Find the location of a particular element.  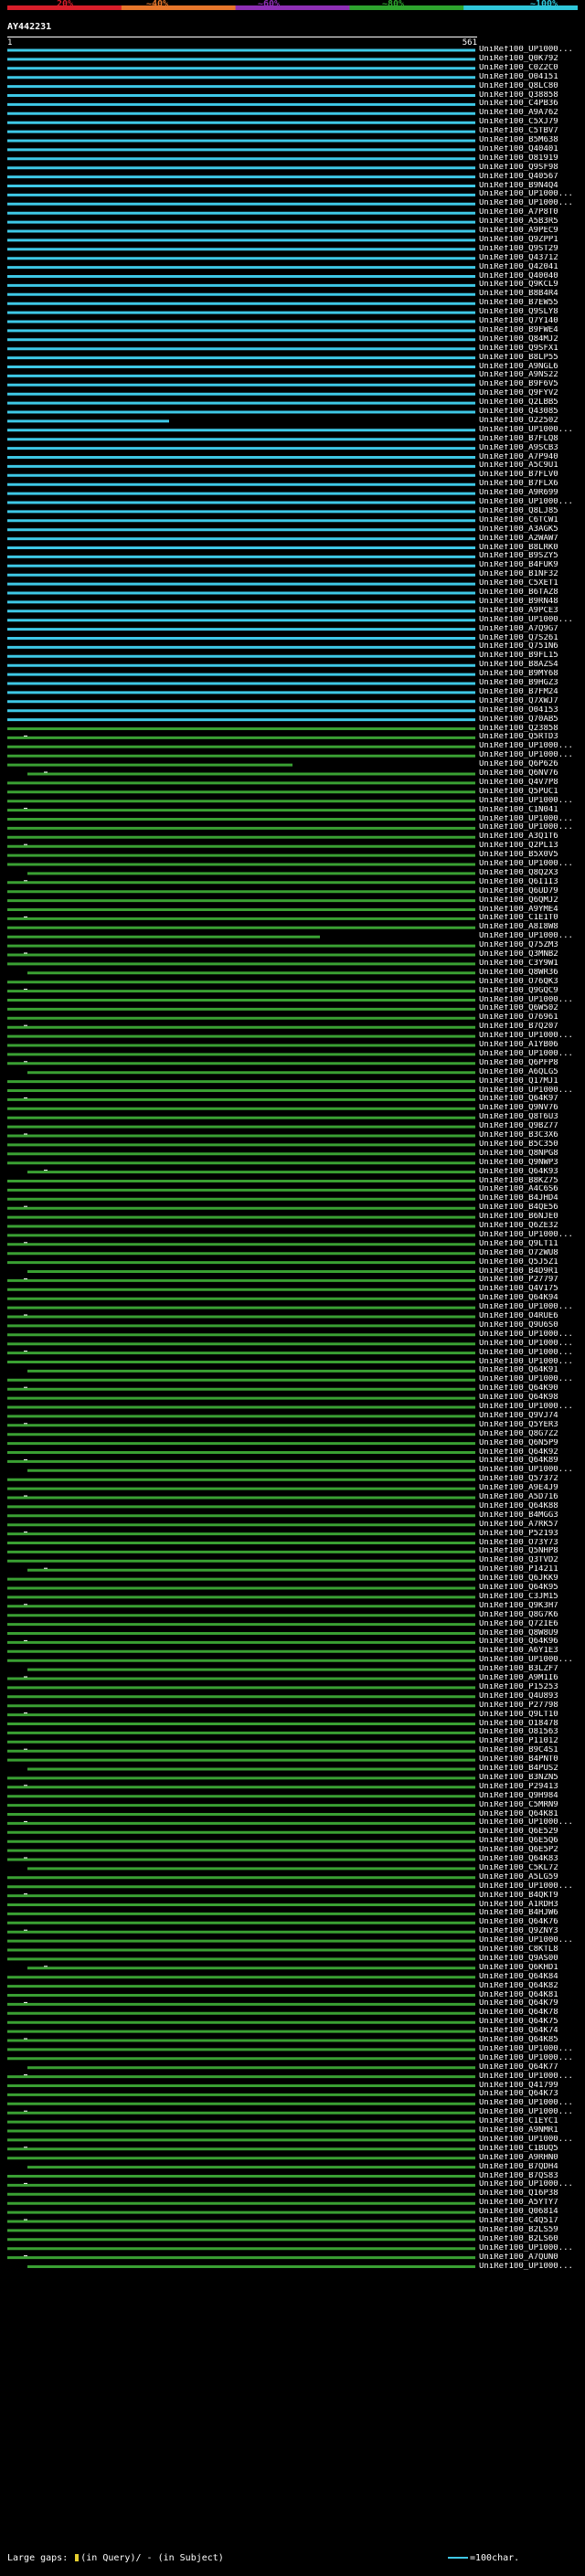

hit-id-link: UniRef100_B3LZF7 is located at coordinates (532, 1669).